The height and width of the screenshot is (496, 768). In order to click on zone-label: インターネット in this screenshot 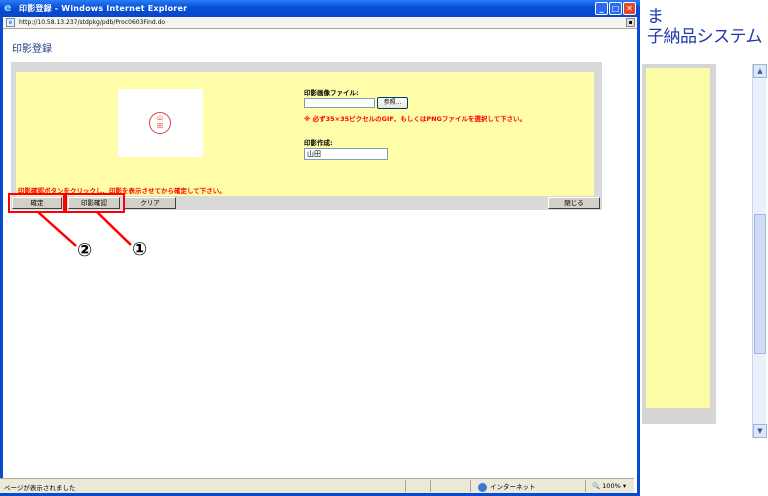, I will do `click(513, 487)`.